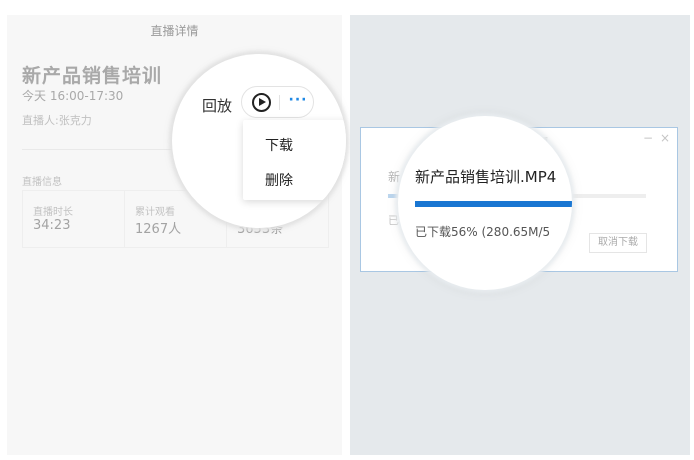 The image size is (694, 460). Describe the element at coordinates (294, 160) in the screenshot. I see `replay-menu: 下载 删除` at that location.